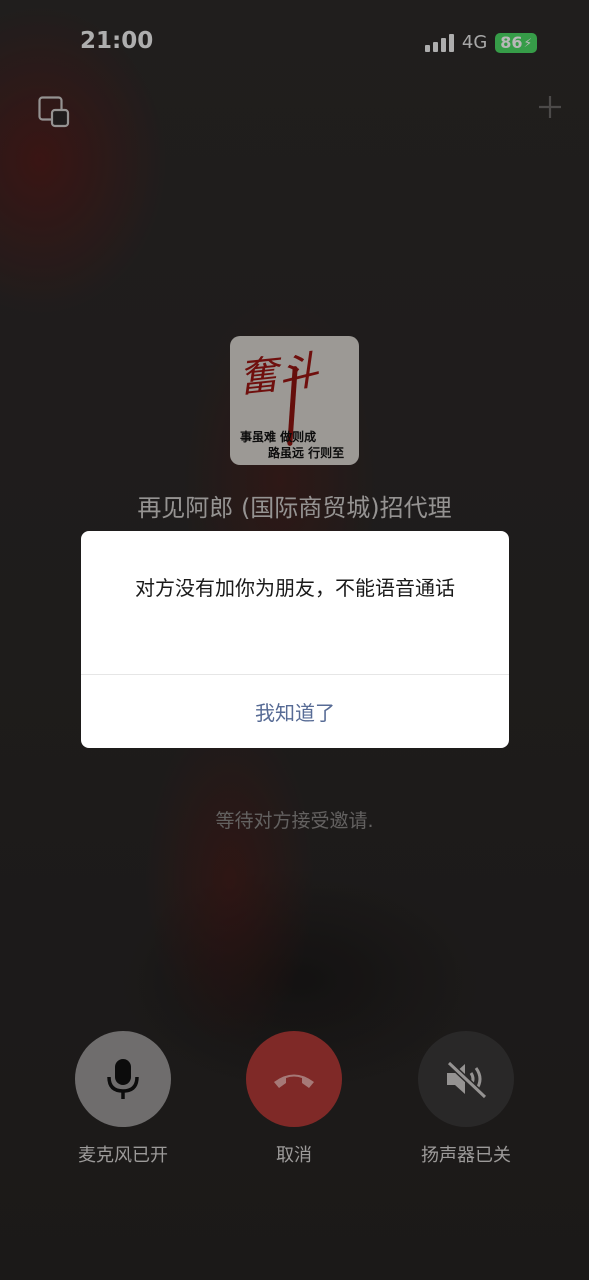 This screenshot has height=1280, width=589. Describe the element at coordinates (295, 639) in the screenshot. I see `alert-dialog: 对方没有加你为朋友，不能语音通话 我知道了` at that location.